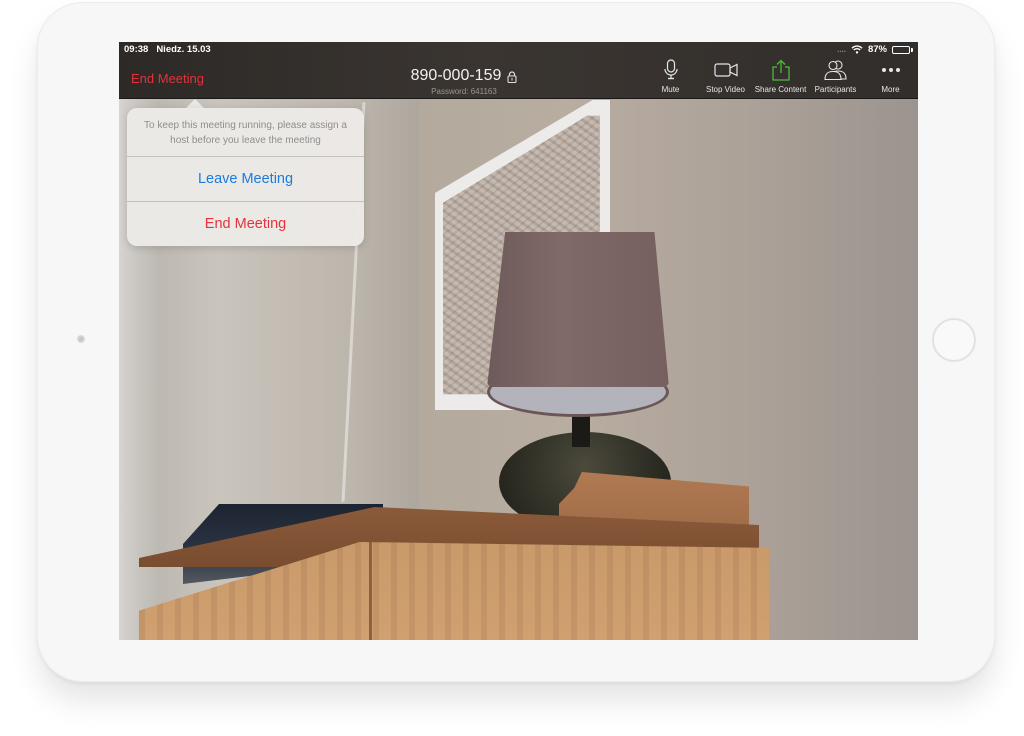 The height and width of the screenshot is (736, 1024). What do you see at coordinates (857, 49) in the screenshot?
I see `wifi-icon` at bounding box center [857, 49].